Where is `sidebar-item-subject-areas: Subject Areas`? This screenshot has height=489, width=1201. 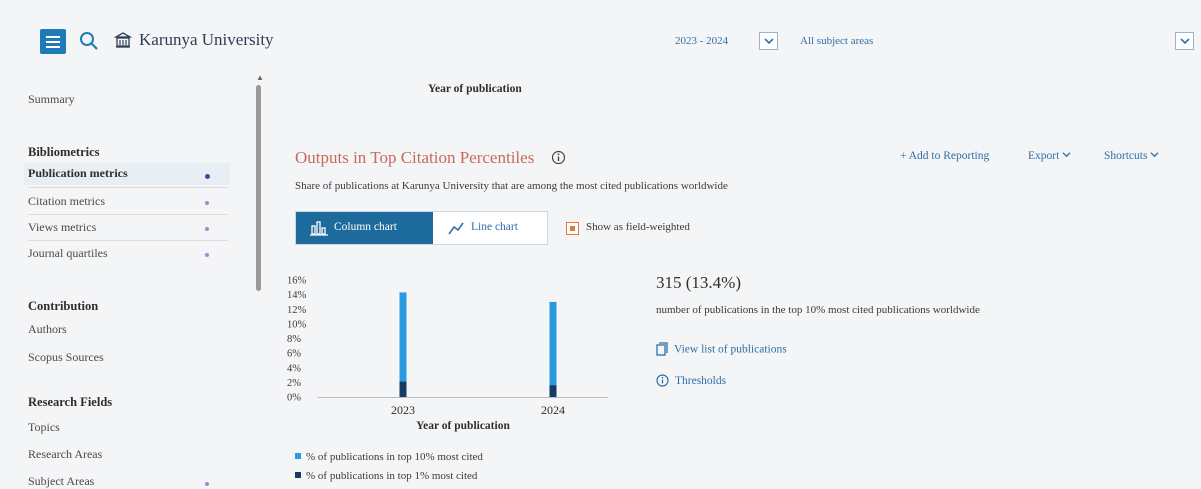 sidebar-item-subject-areas: Subject Areas is located at coordinates (61, 481).